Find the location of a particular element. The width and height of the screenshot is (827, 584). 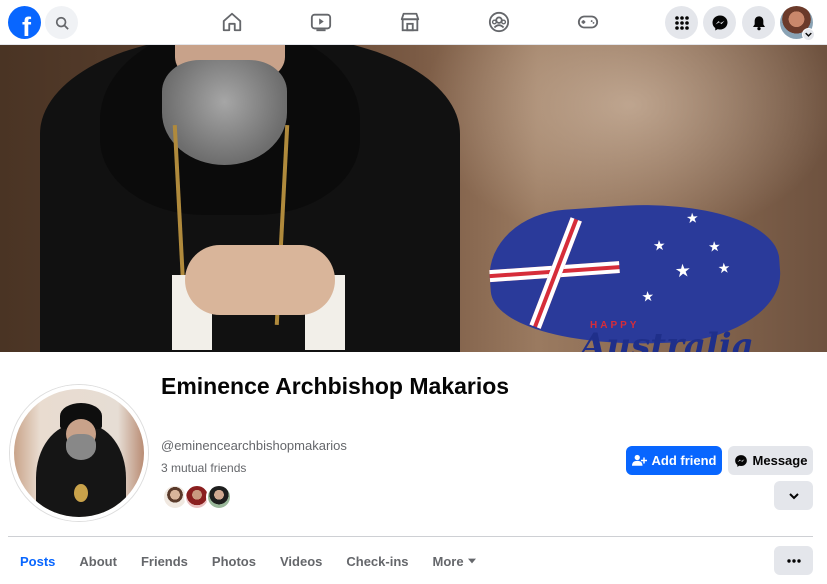

home-icon is located at coordinates (232, 22).